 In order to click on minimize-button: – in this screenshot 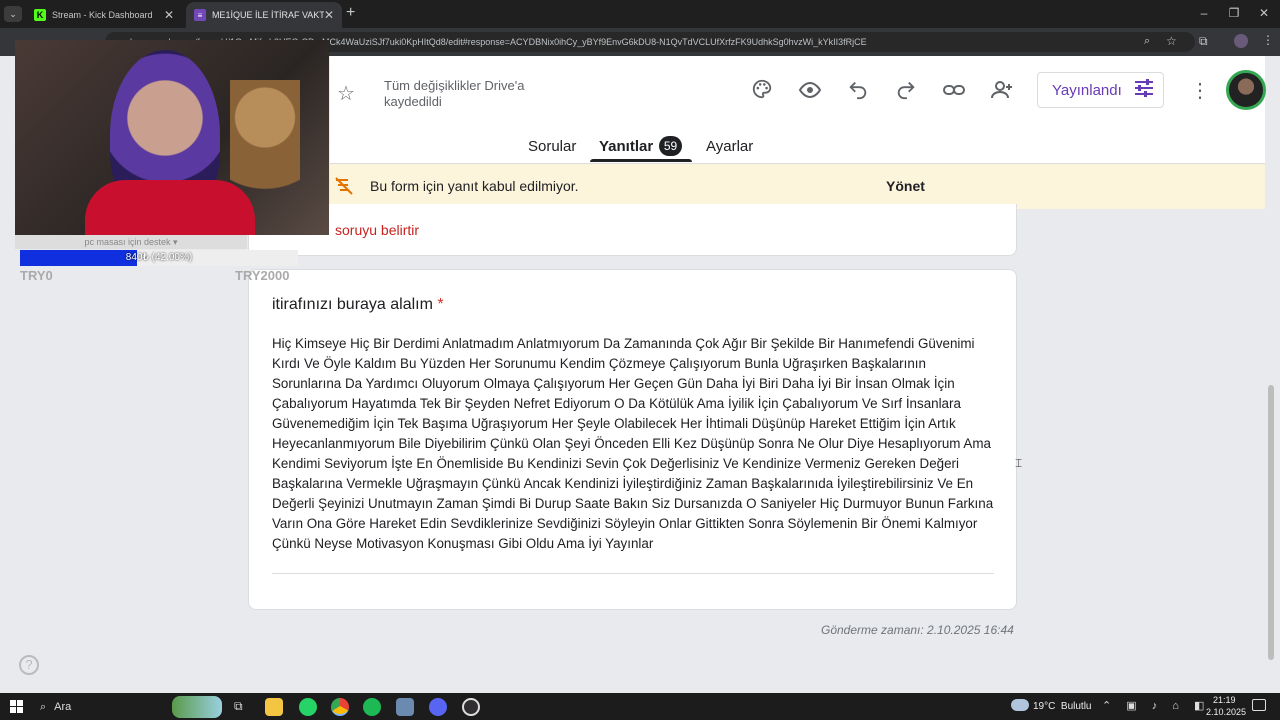, I will do `click(1204, 13)`.